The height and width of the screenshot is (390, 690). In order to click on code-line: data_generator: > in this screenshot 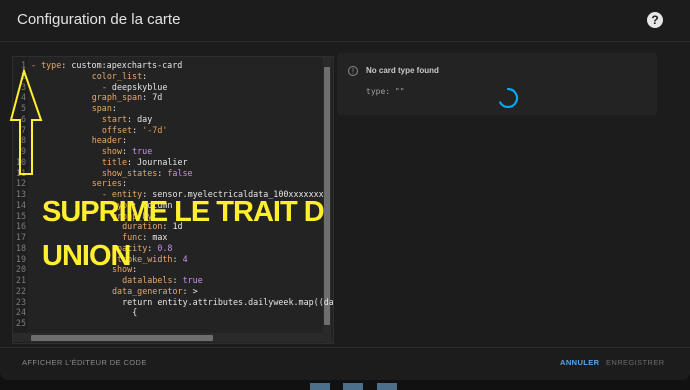, I will do `click(155, 291)`.